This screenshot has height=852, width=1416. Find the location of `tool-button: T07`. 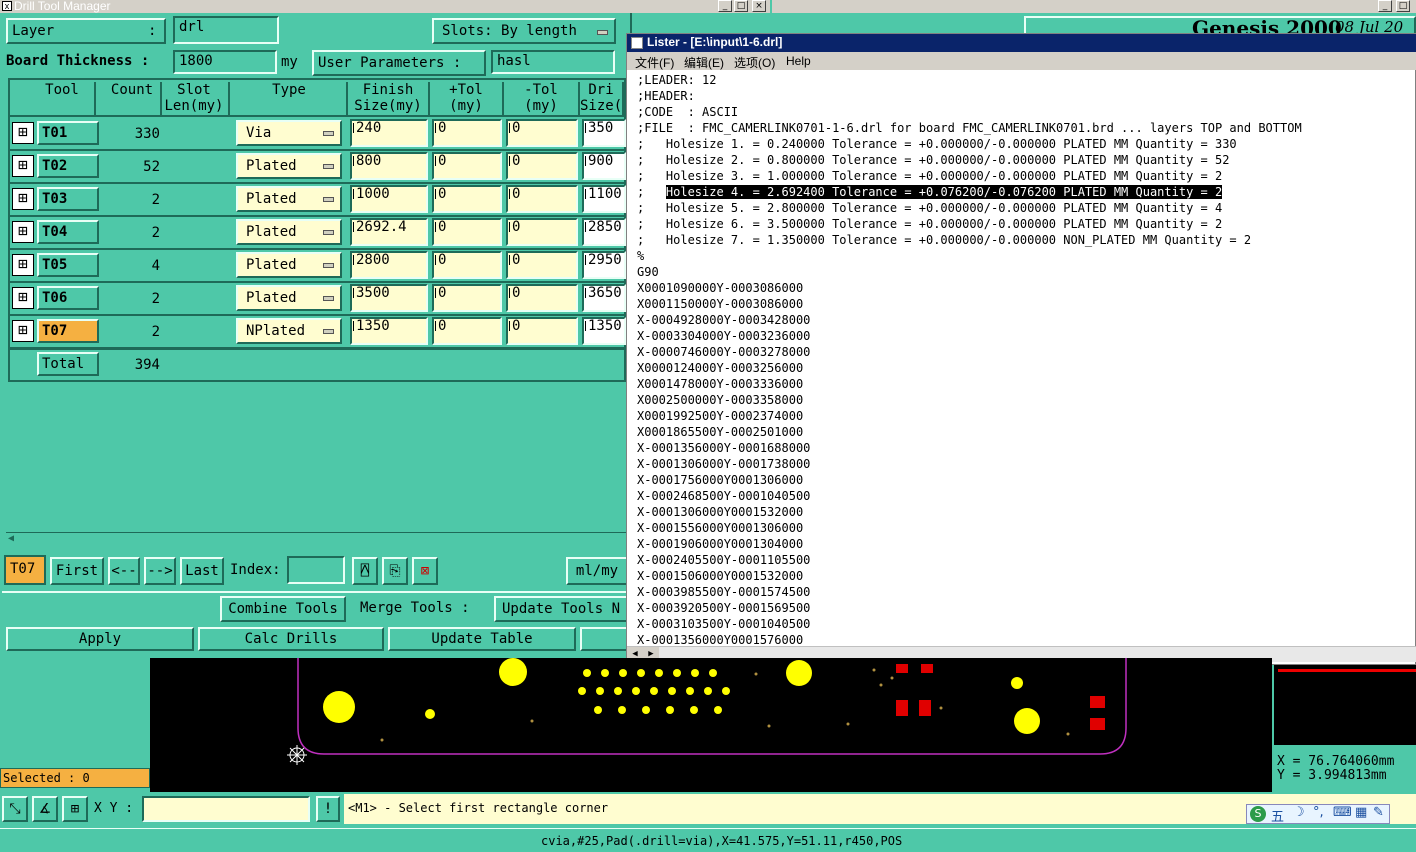

tool-button: T07 is located at coordinates (68, 331).